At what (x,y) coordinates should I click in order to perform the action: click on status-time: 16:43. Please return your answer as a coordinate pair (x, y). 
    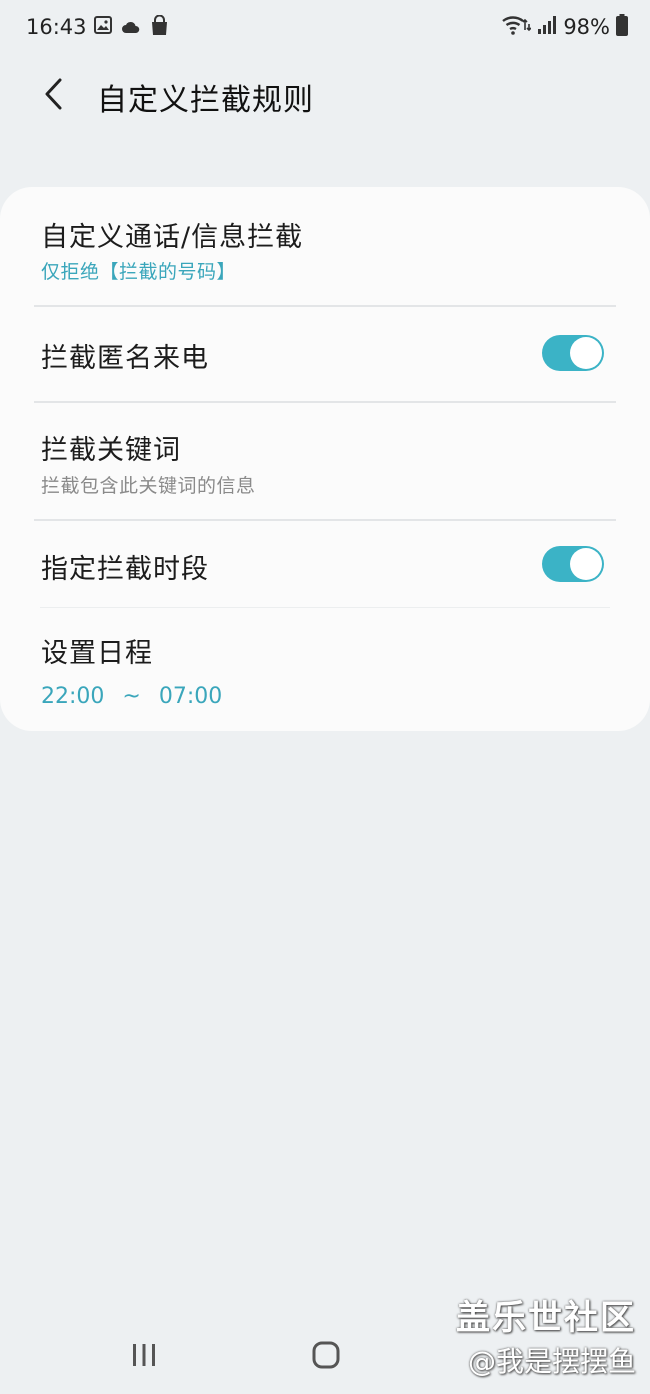
    Looking at the image, I should click on (56, 27).